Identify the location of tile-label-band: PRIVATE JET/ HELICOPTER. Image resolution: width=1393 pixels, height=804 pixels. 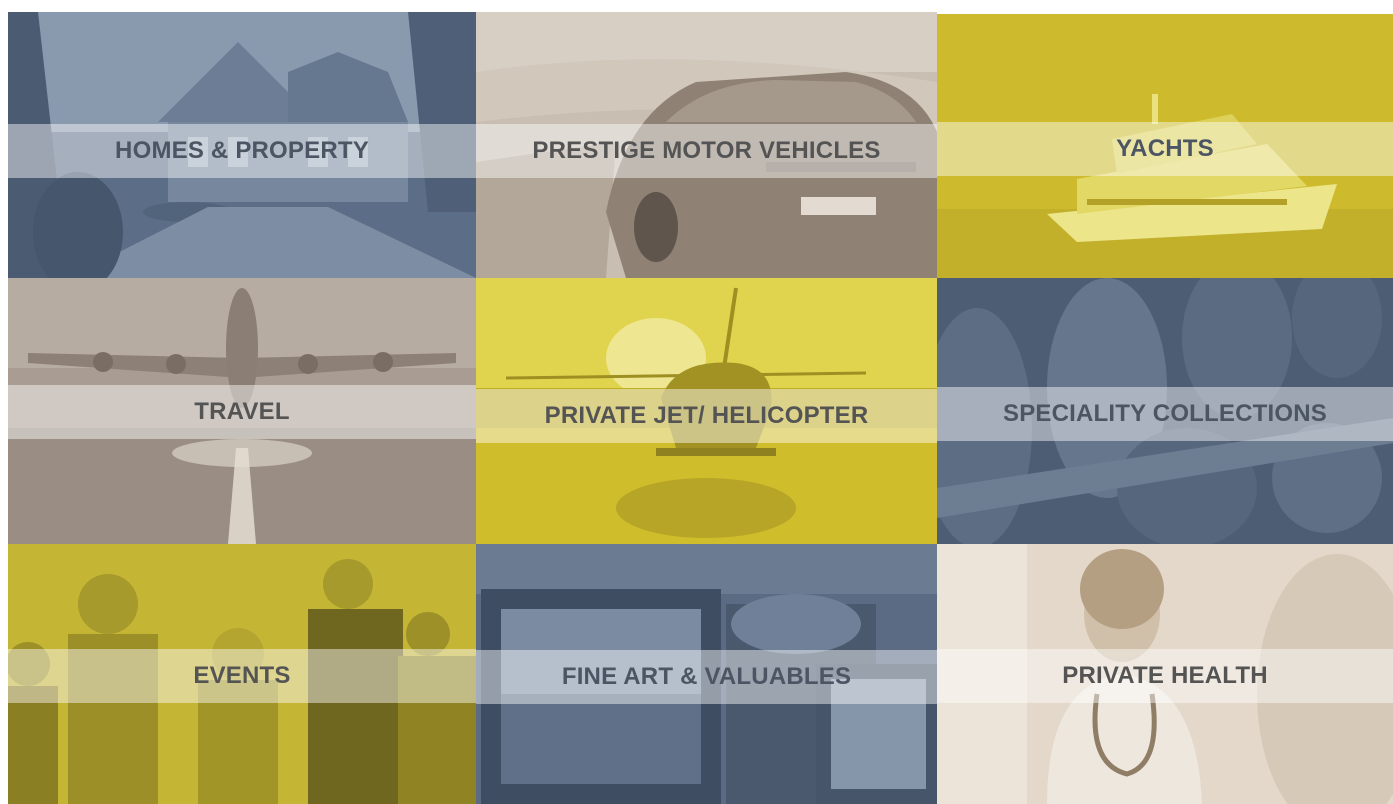
(706, 416).